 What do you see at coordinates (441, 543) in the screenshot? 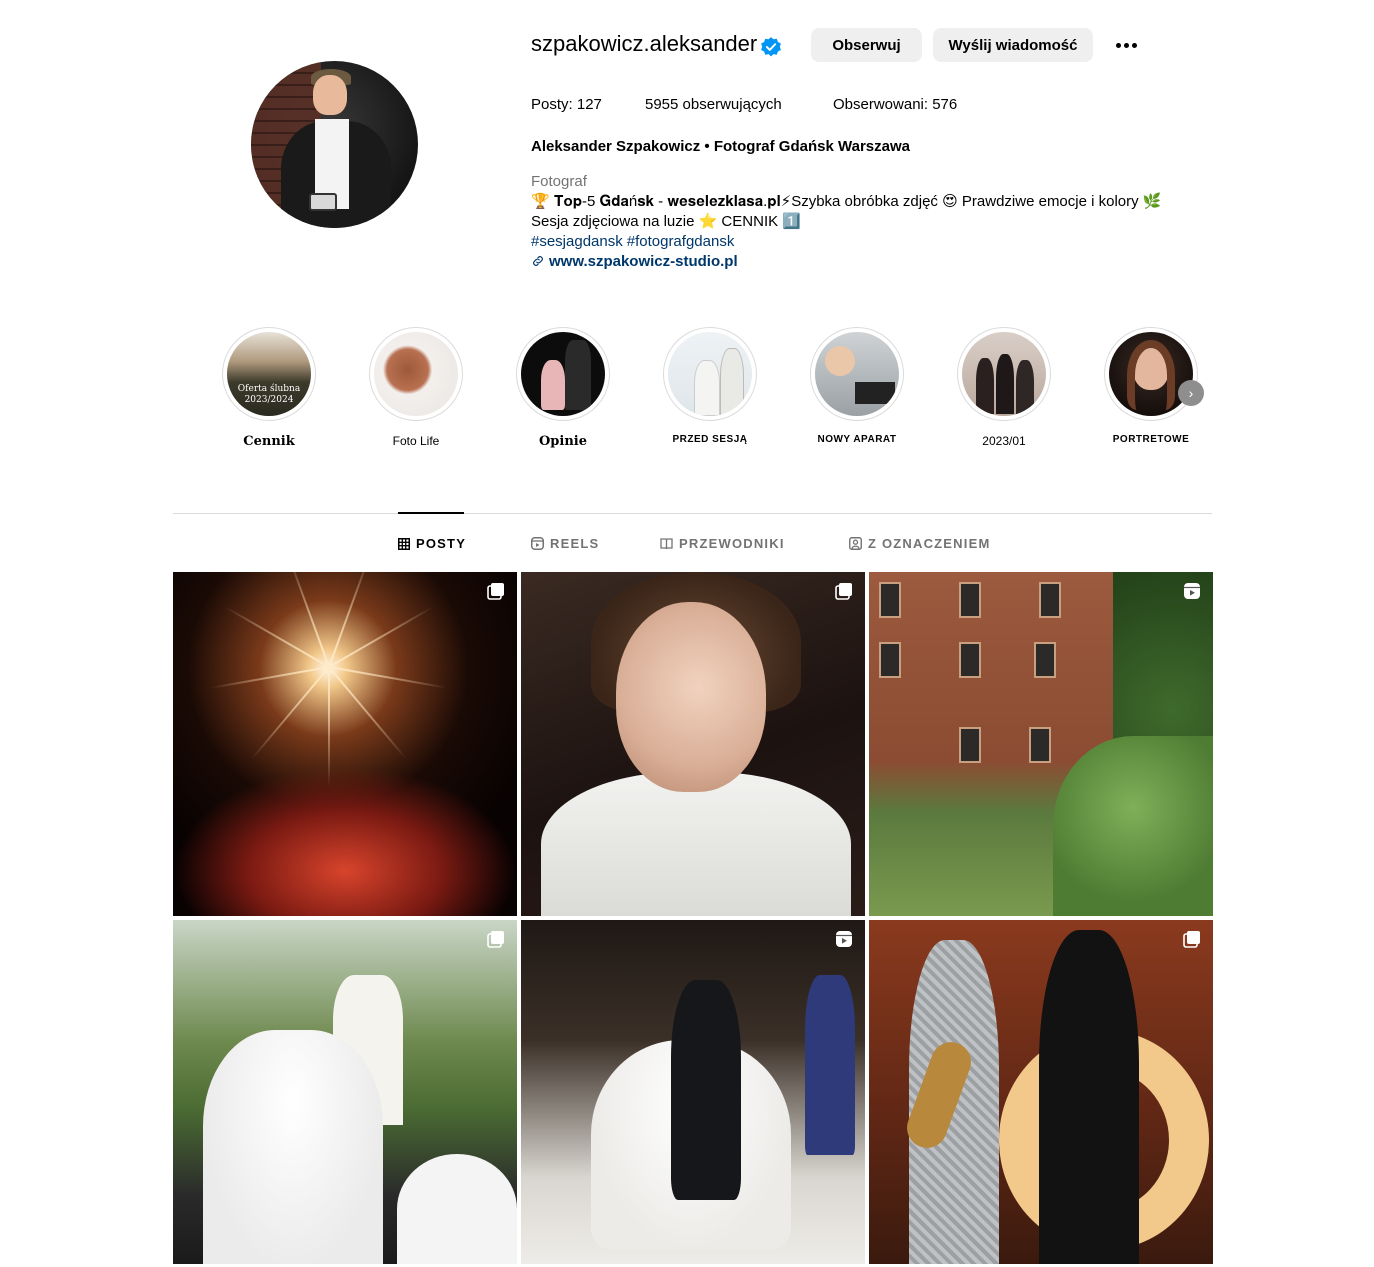
I see `tab-label: POSTY` at bounding box center [441, 543].